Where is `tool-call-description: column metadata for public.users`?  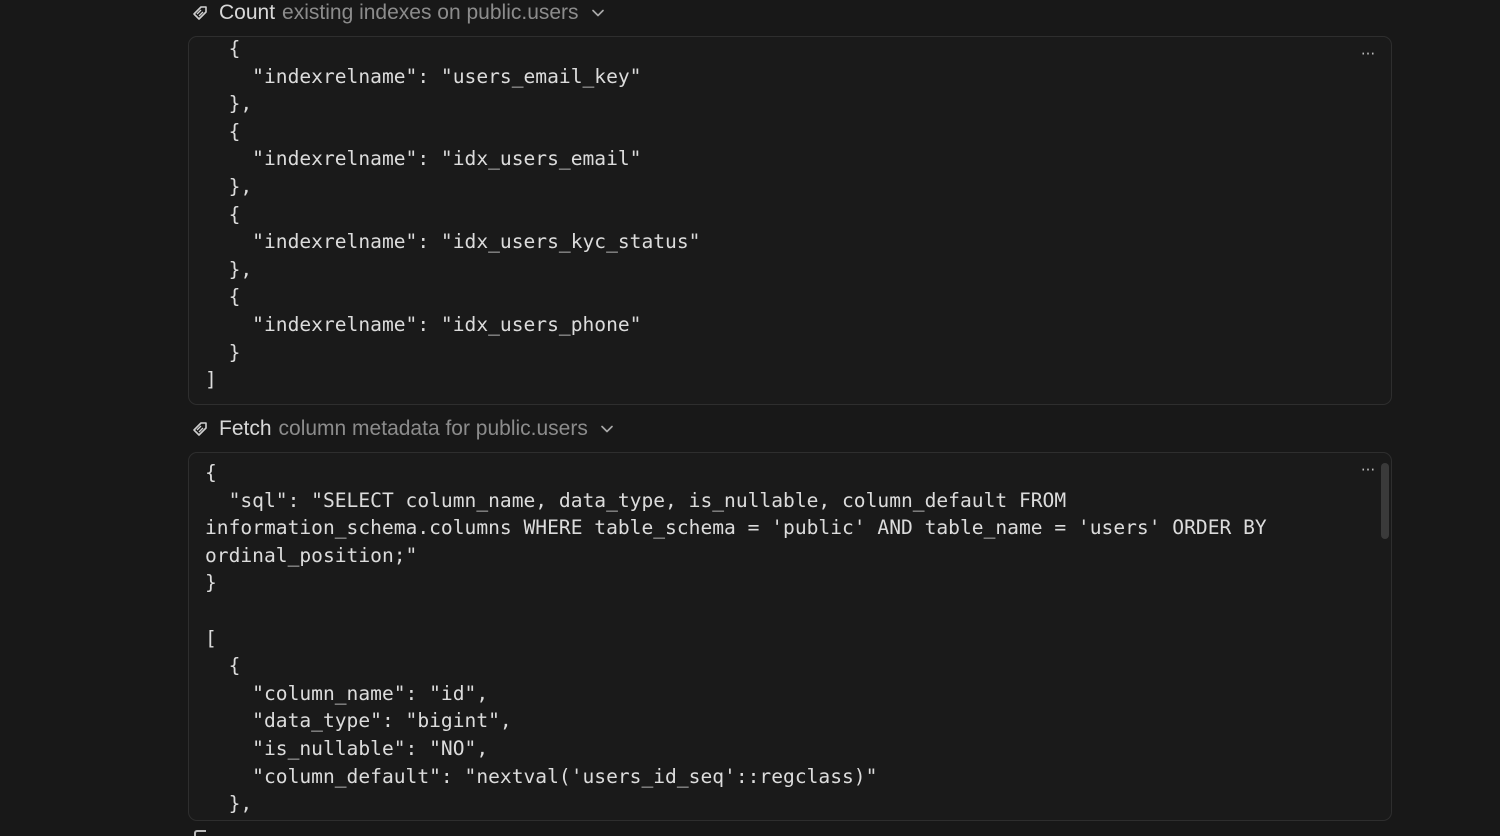
tool-call-description: column metadata for public.users is located at coordinates (433, 428).